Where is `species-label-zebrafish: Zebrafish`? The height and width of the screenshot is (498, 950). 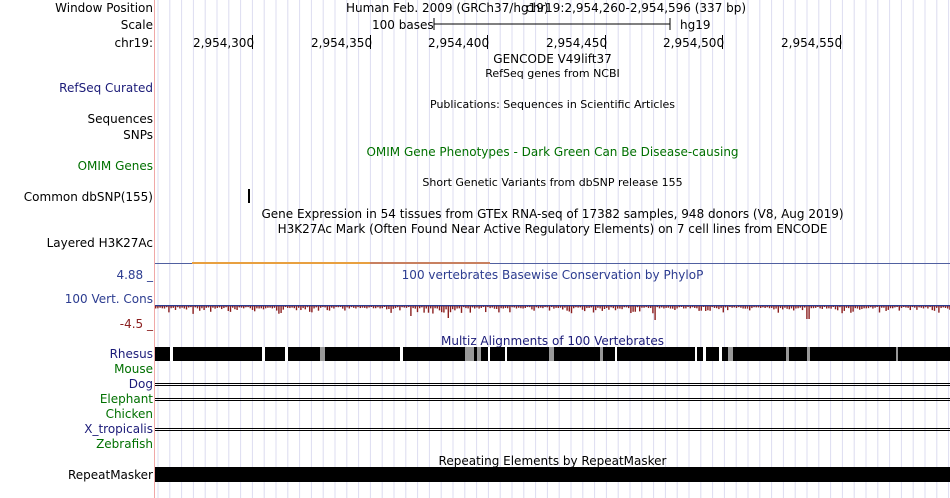
species-label-zebrafish: Zebrafish is located at coordinates (124, 444).